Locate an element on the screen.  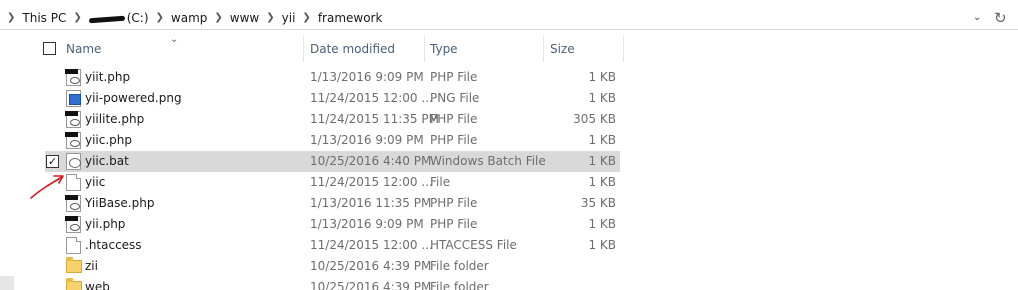
file-name: yiic.bat is located at coordinates (107, 161).